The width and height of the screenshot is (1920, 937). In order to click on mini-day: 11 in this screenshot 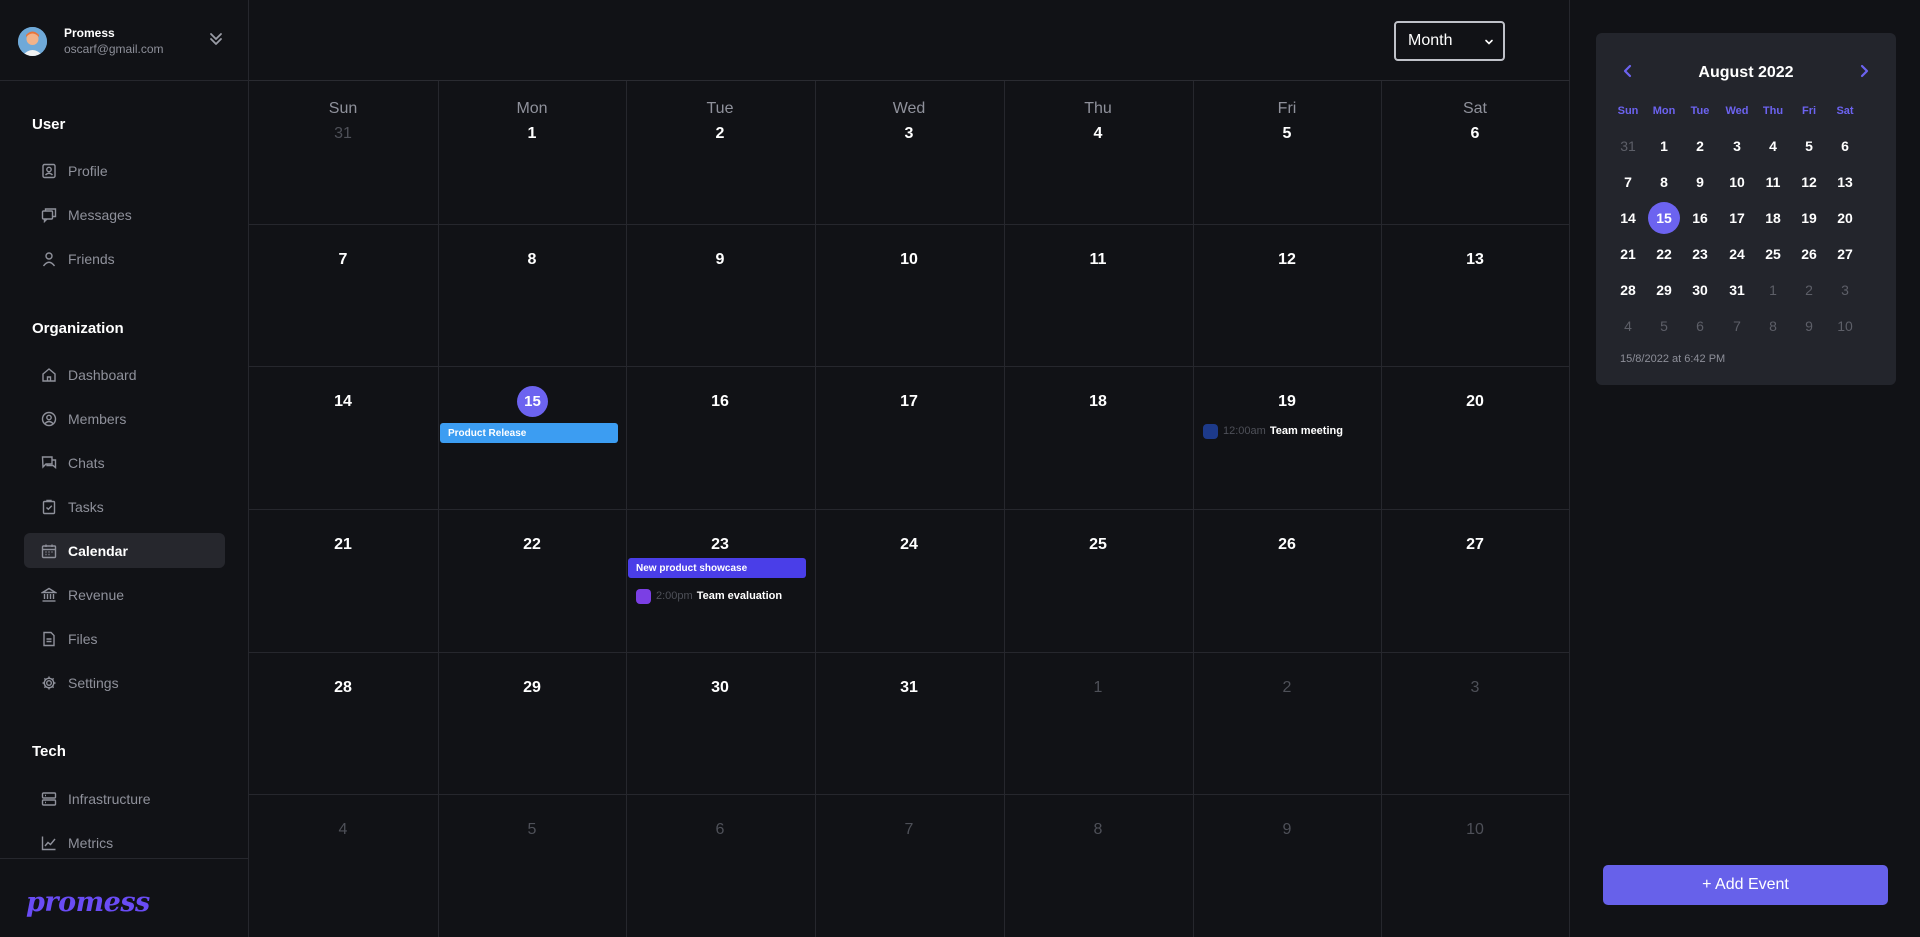, I will do `click(1773, 182)`.